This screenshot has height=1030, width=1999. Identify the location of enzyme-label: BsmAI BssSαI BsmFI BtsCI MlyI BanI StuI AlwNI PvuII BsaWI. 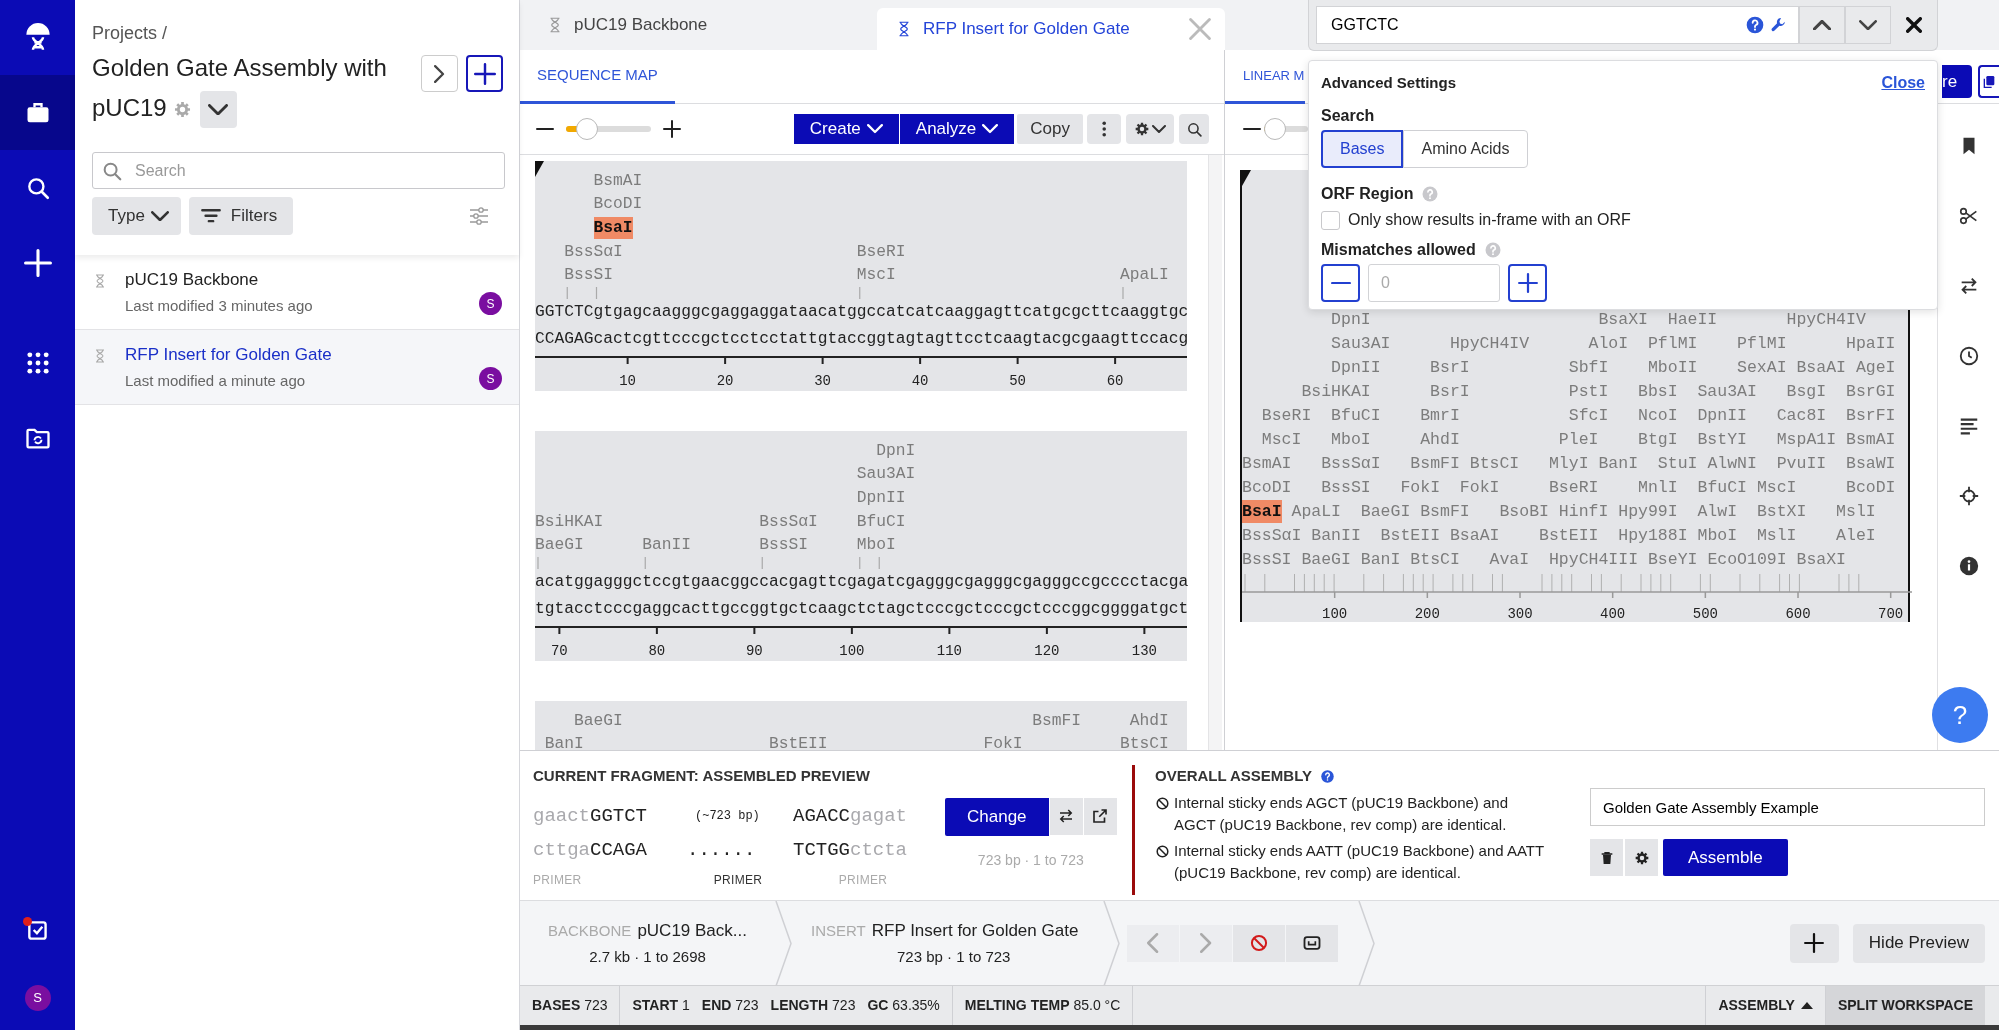
(1569, 463).